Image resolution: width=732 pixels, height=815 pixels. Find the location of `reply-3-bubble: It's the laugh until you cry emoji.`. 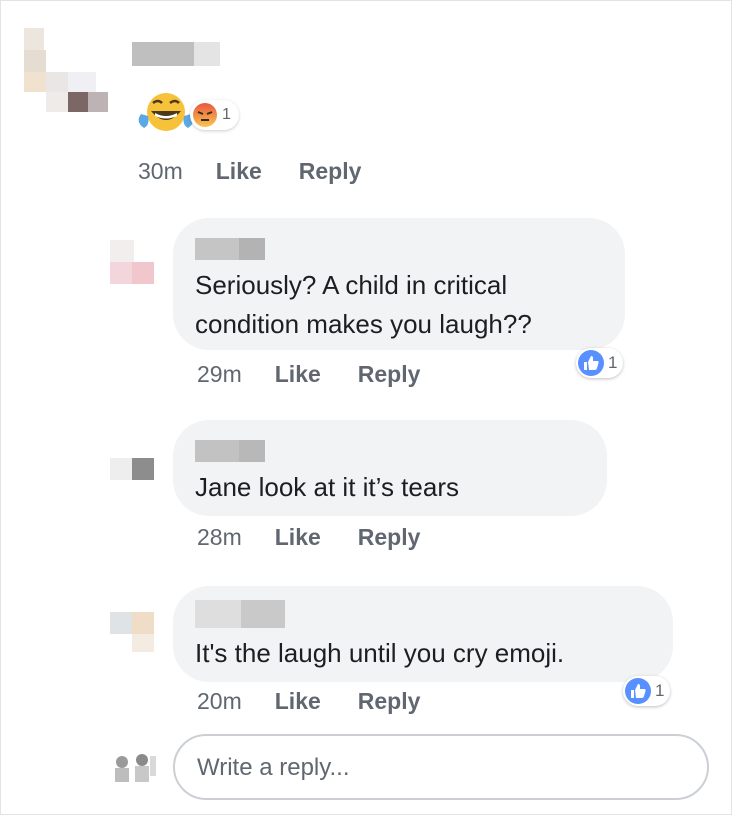

reply-3-bubble: It's the laugh until you cry emoji. is located at coordinates (423, 634).